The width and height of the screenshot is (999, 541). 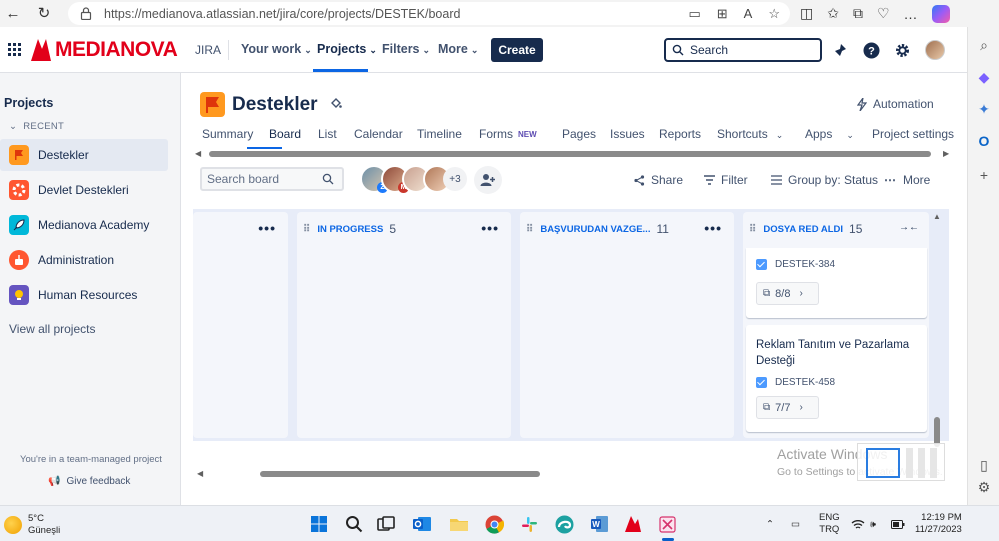 I want to click on sidebar-item-human-resources: Human Resources, so click(x=84, y=295).